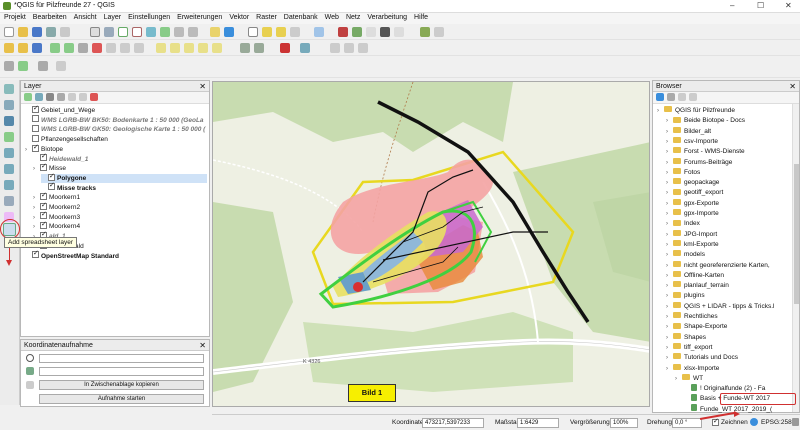  I want to click on browser-item: › nicht georeferenzierte Karten,, so click(718, 265).